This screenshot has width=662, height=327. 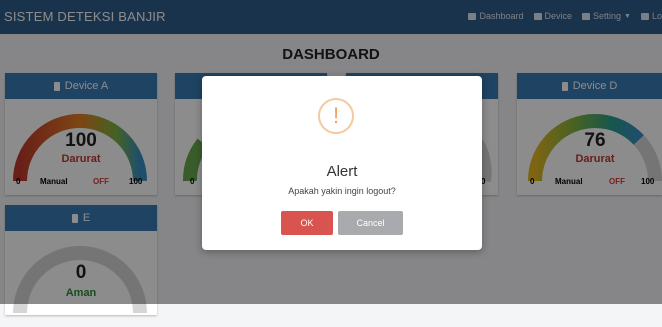 What do you see at coordinates (342, 191) in the screenshot?
I see `dialog-message: Apakah yakin ingin logout?` at bounding box center [342, 191].